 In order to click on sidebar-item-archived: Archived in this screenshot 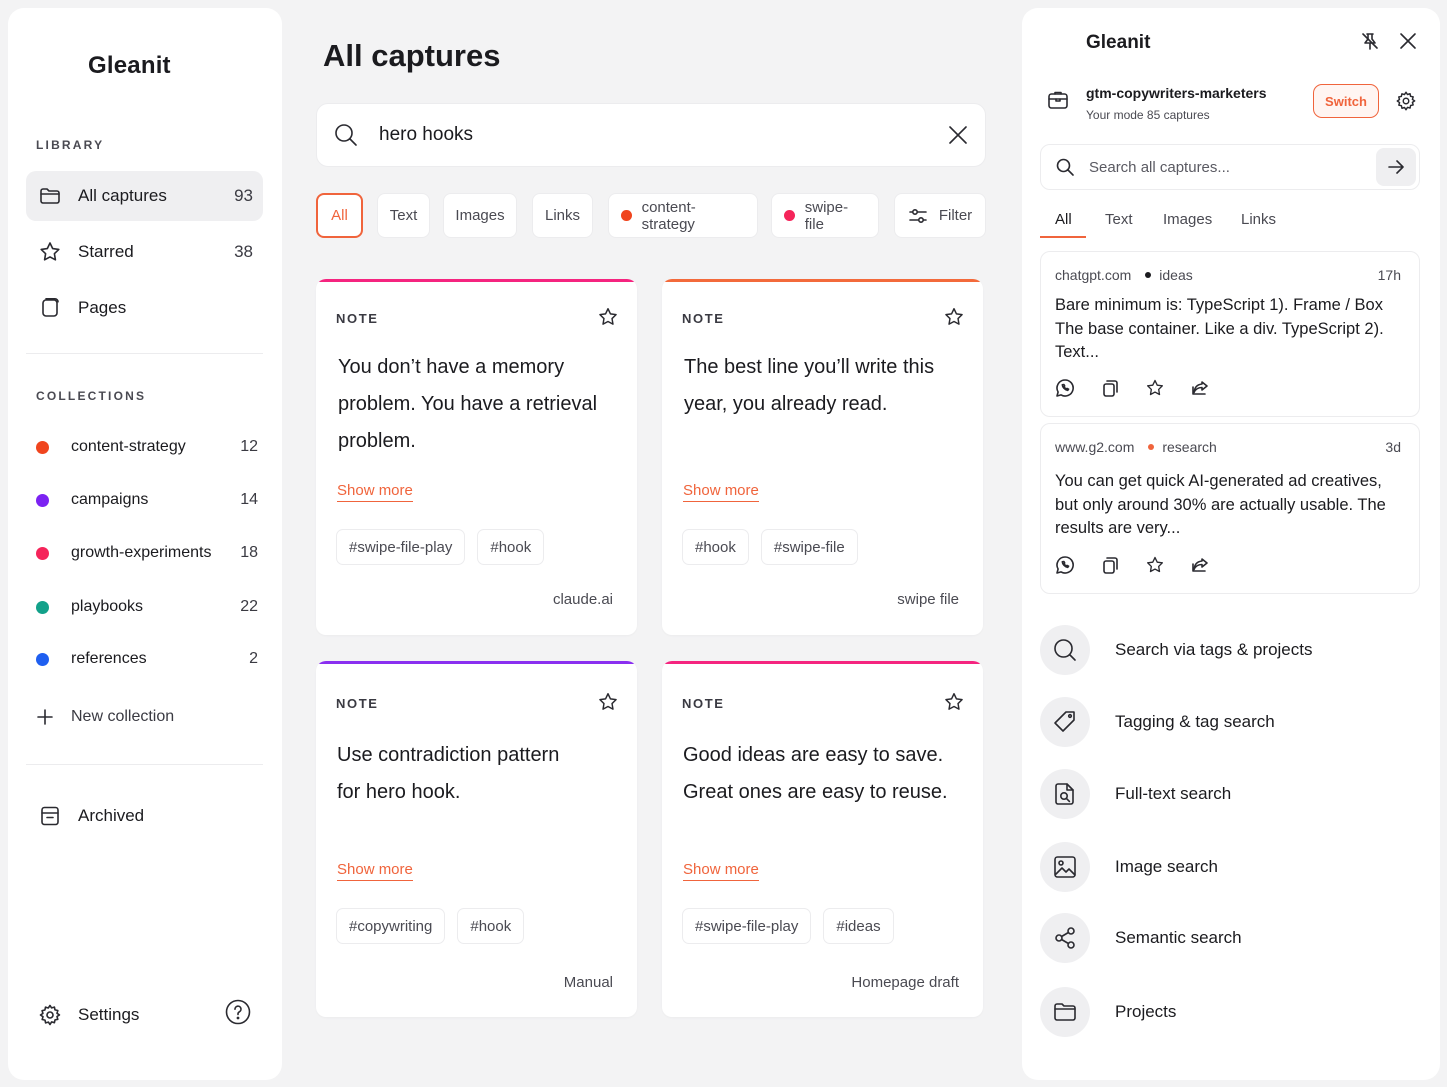, I will do `click(144, 816)`.